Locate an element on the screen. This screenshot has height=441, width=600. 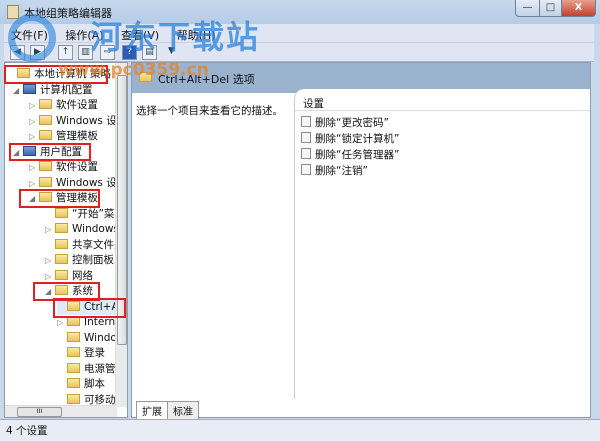
menu-bar: 文件(F) 操作(A) 查看(V) 帮助(H) is located at coordinates (299, 33).